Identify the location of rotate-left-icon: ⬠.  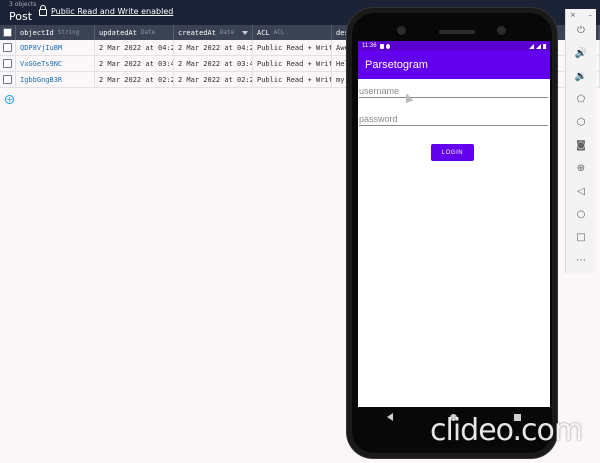
(581, 100).